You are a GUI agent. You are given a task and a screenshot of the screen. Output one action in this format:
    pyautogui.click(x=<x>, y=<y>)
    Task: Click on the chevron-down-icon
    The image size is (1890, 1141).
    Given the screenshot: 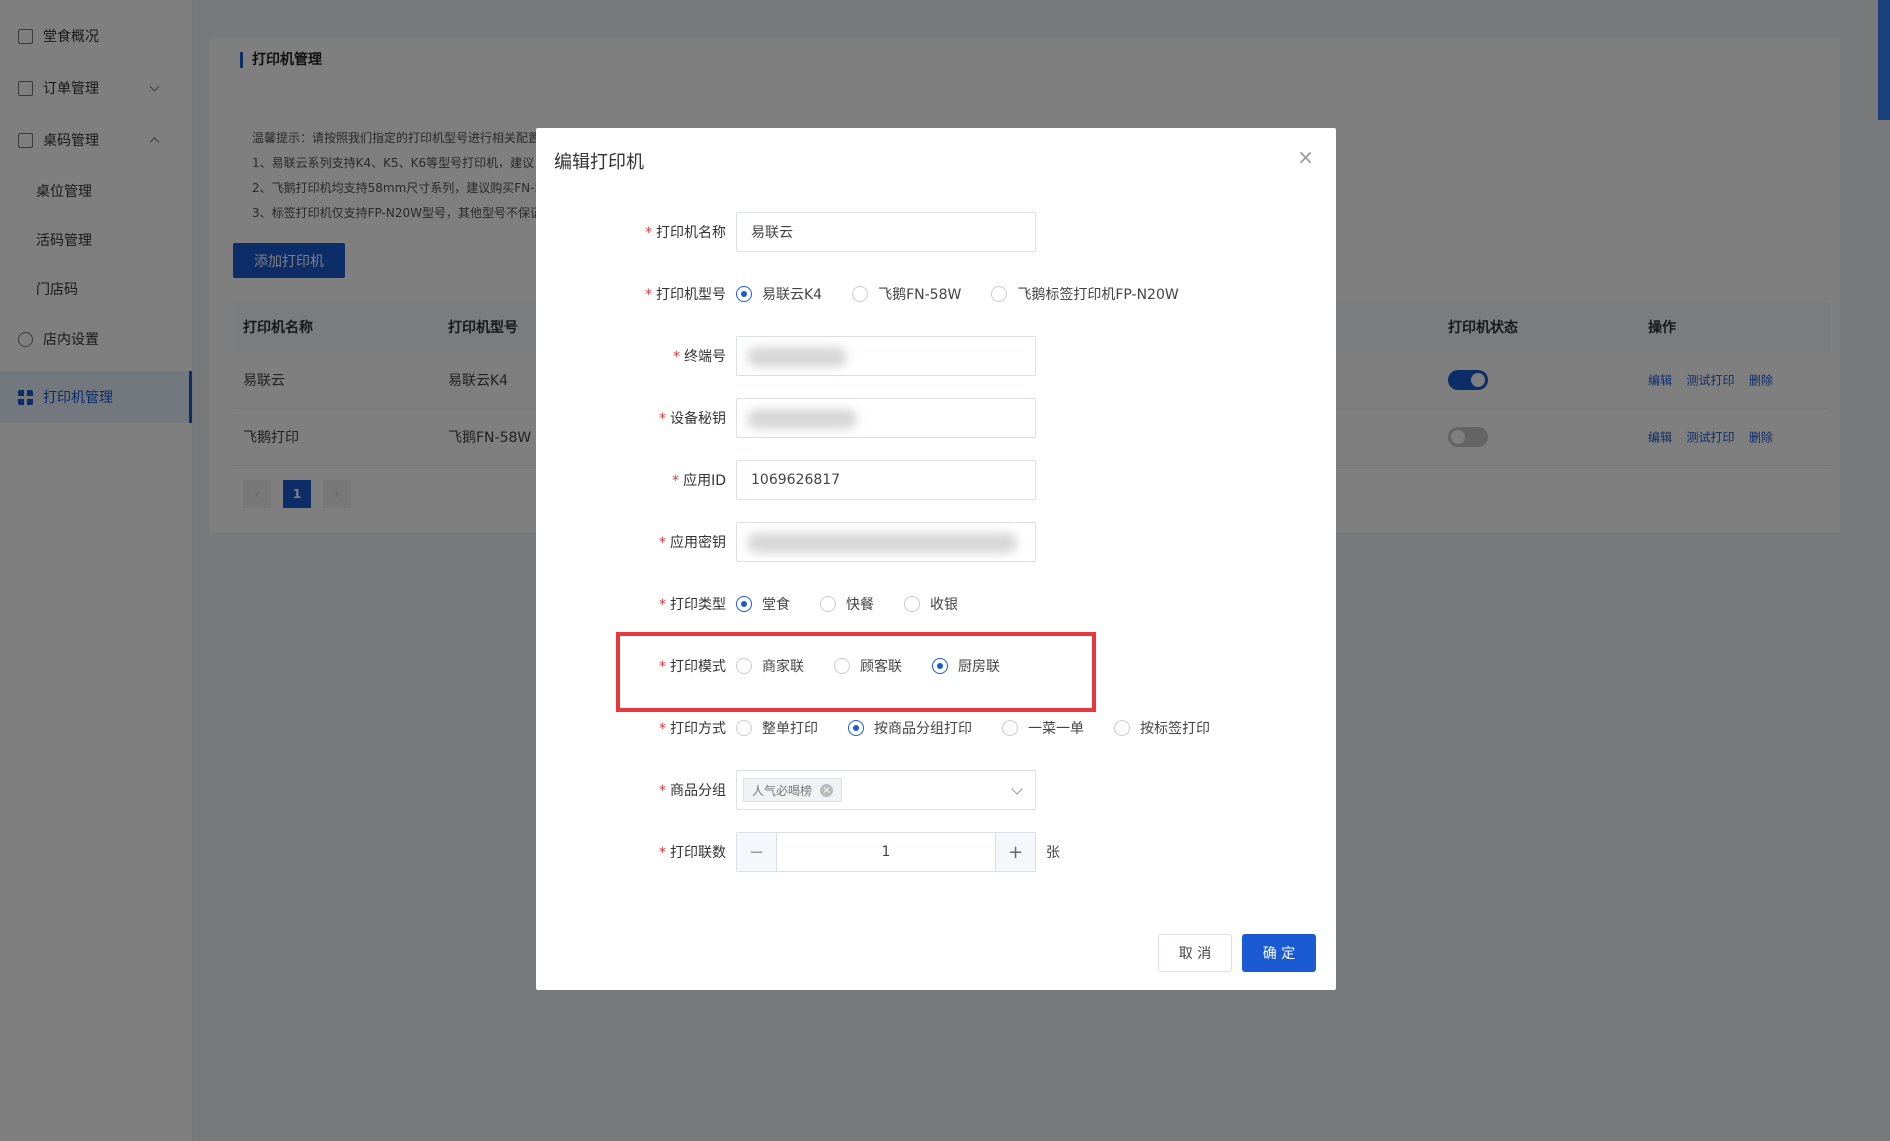 What is the action you would take?
    pyautogui.click(x=1017, y=789)
    